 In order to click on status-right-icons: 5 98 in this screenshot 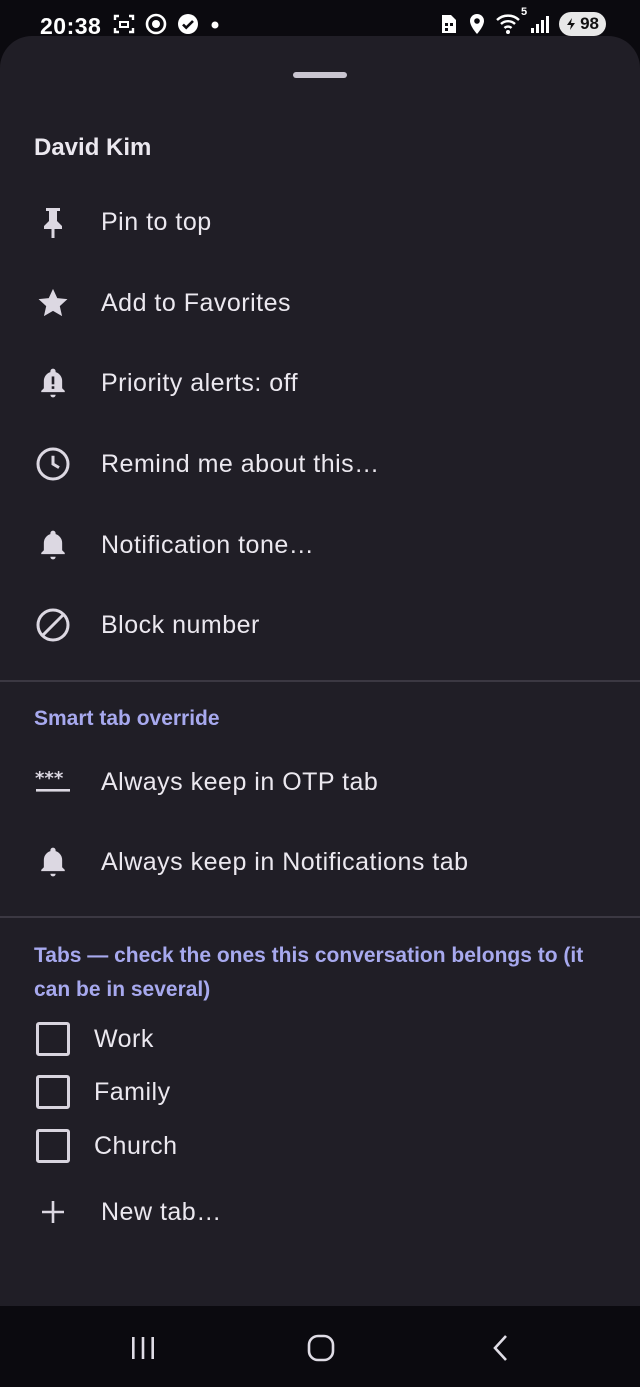, I will do `click(522, 21)`.